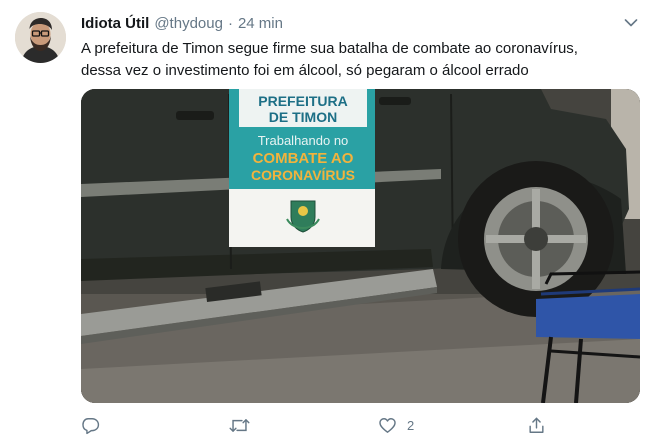  I want to click on share-icon, so click(536, 425).